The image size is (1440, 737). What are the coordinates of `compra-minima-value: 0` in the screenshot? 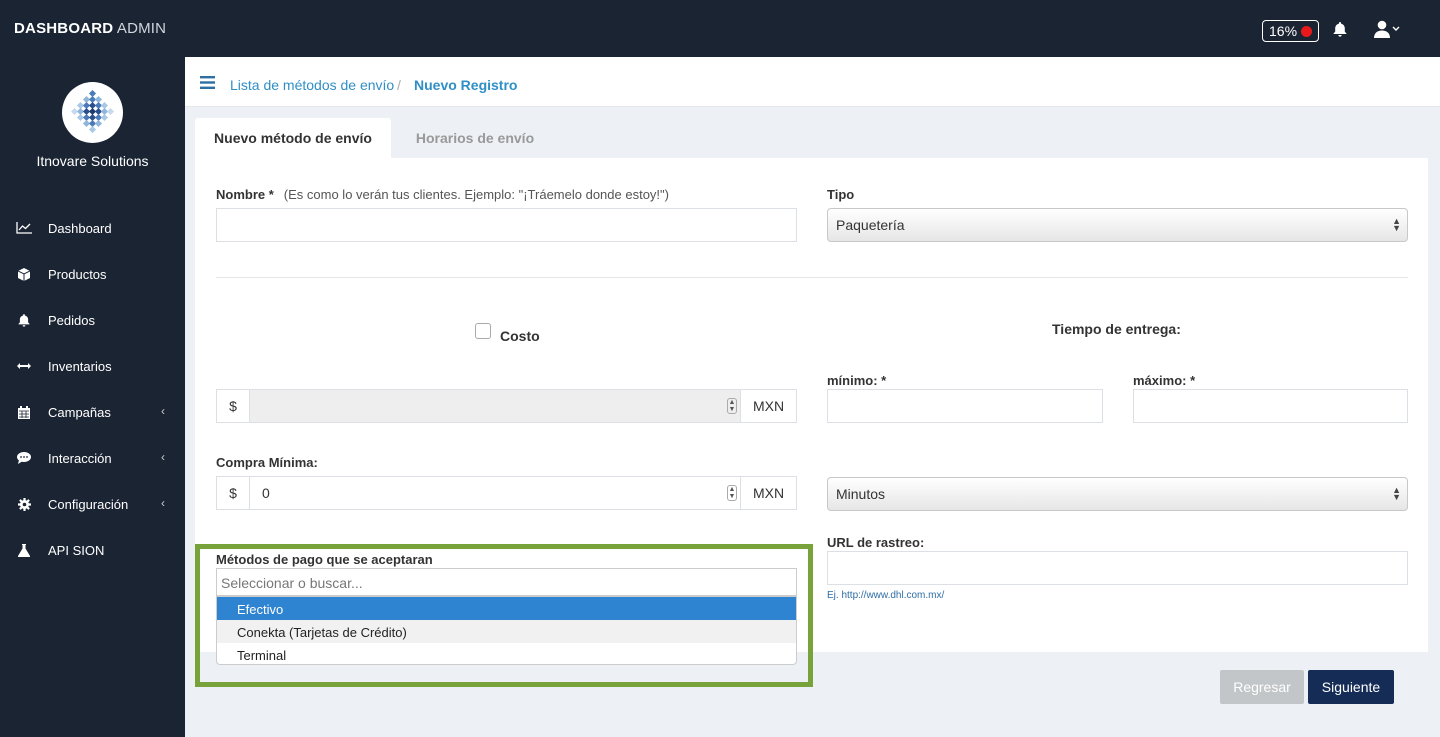 It's located at (266, 493).